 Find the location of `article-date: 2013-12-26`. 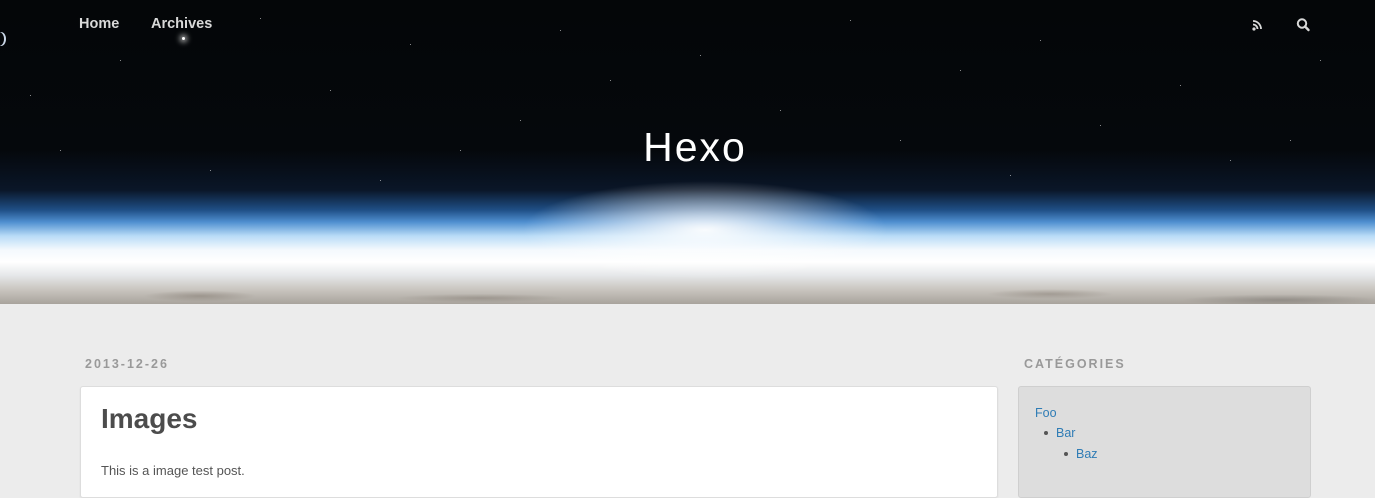

article-date: 2013-12-26 is located at coordinates (127, 364).